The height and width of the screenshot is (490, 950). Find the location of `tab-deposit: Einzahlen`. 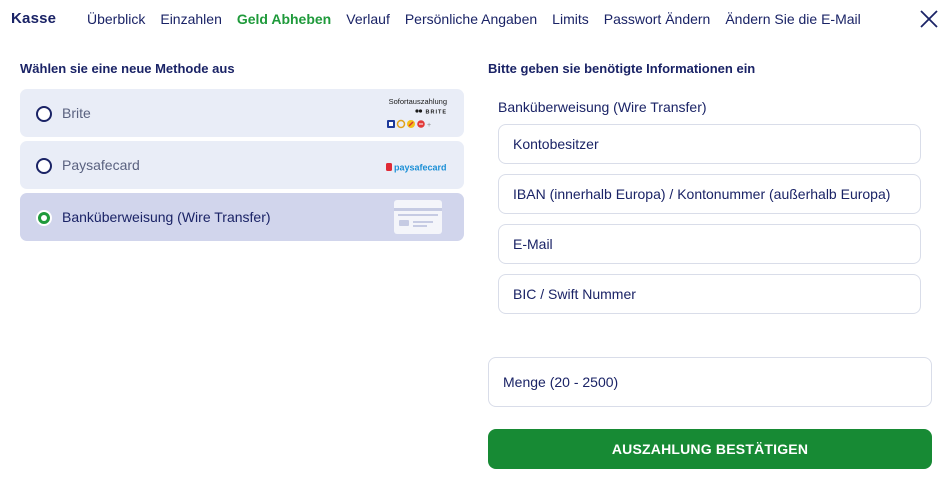

tab-deposit: Einzahlen is located at coordinates (191, 19).